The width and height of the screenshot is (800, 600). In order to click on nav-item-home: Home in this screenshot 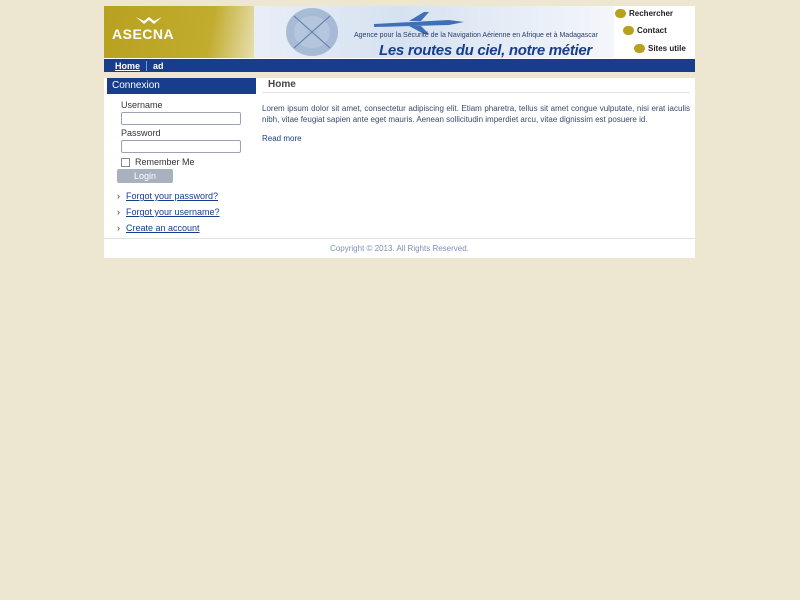, I will do `click(128, 65)`.